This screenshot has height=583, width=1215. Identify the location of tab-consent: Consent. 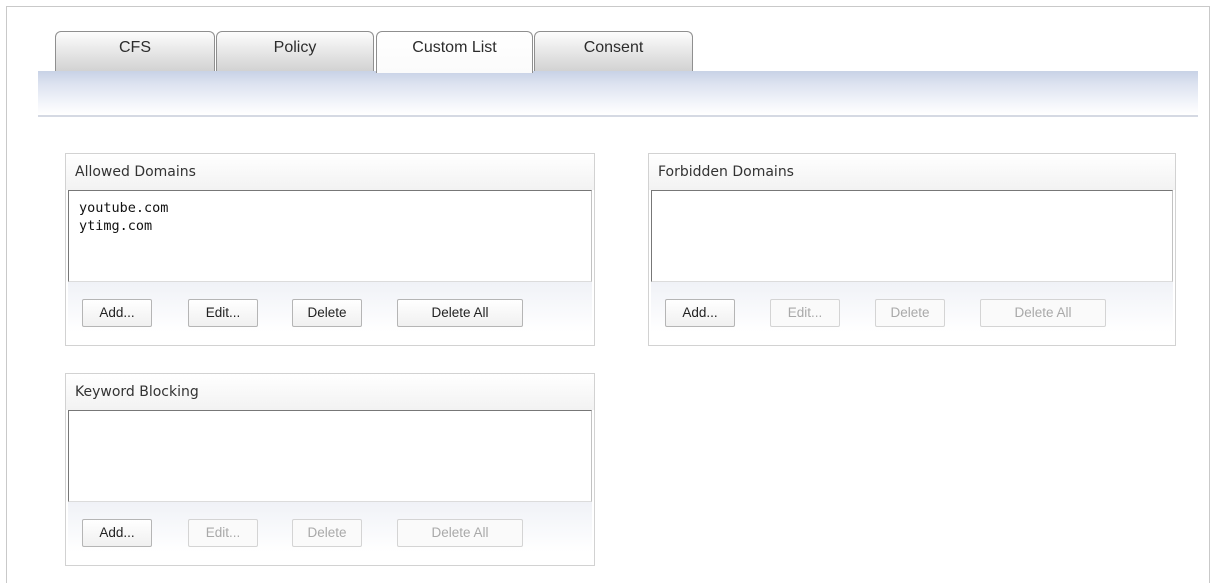
(613, 51).